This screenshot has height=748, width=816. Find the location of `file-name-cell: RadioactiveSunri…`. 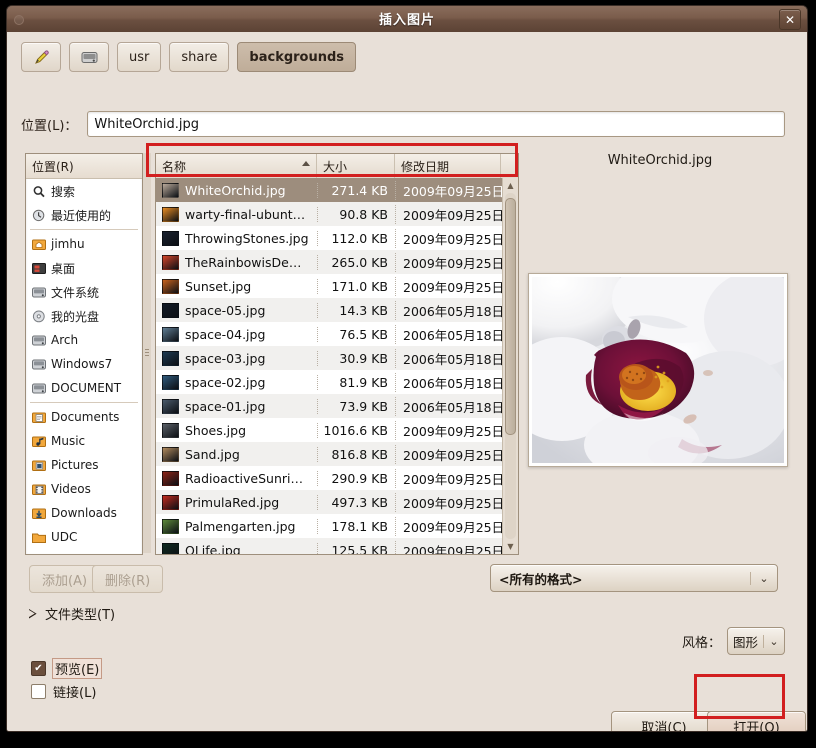

file-name-cell: RadioactiveSunri… is located at coordinates (236, 478).